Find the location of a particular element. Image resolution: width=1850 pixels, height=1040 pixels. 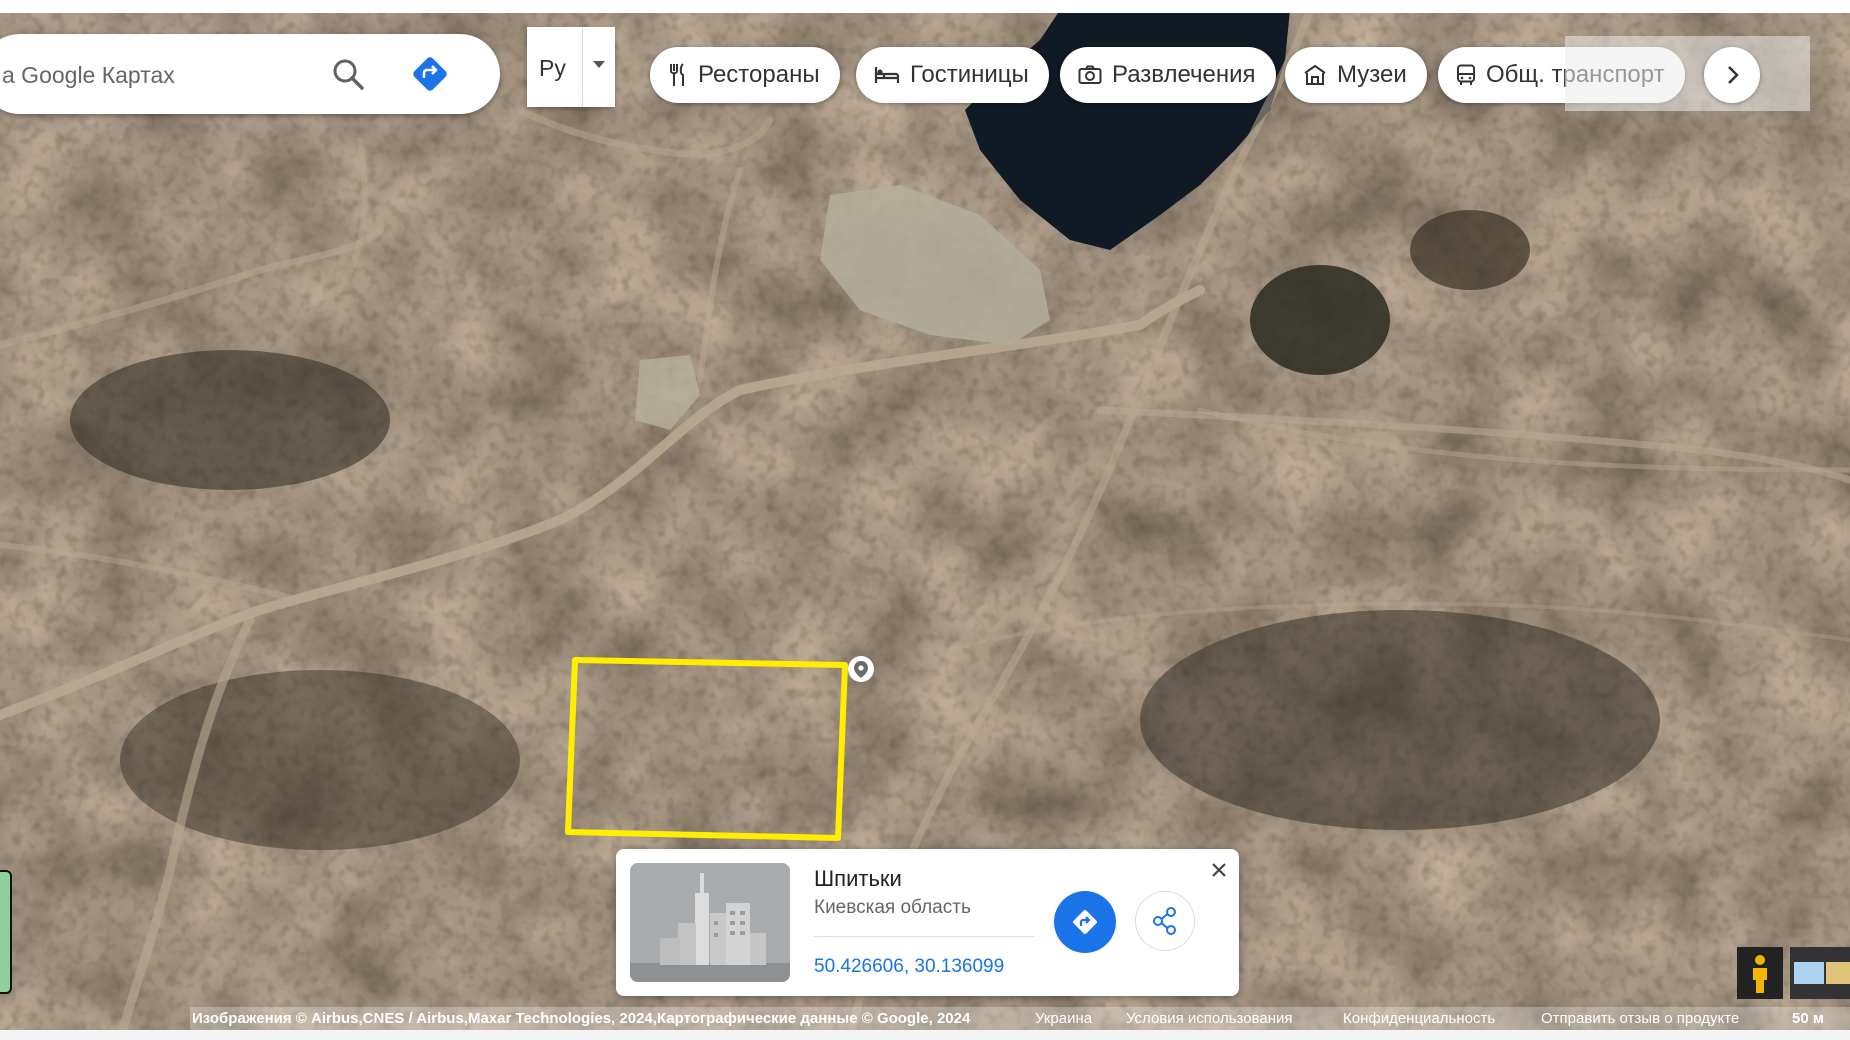

street-view-pegman is located at coordinates (1760, 973).